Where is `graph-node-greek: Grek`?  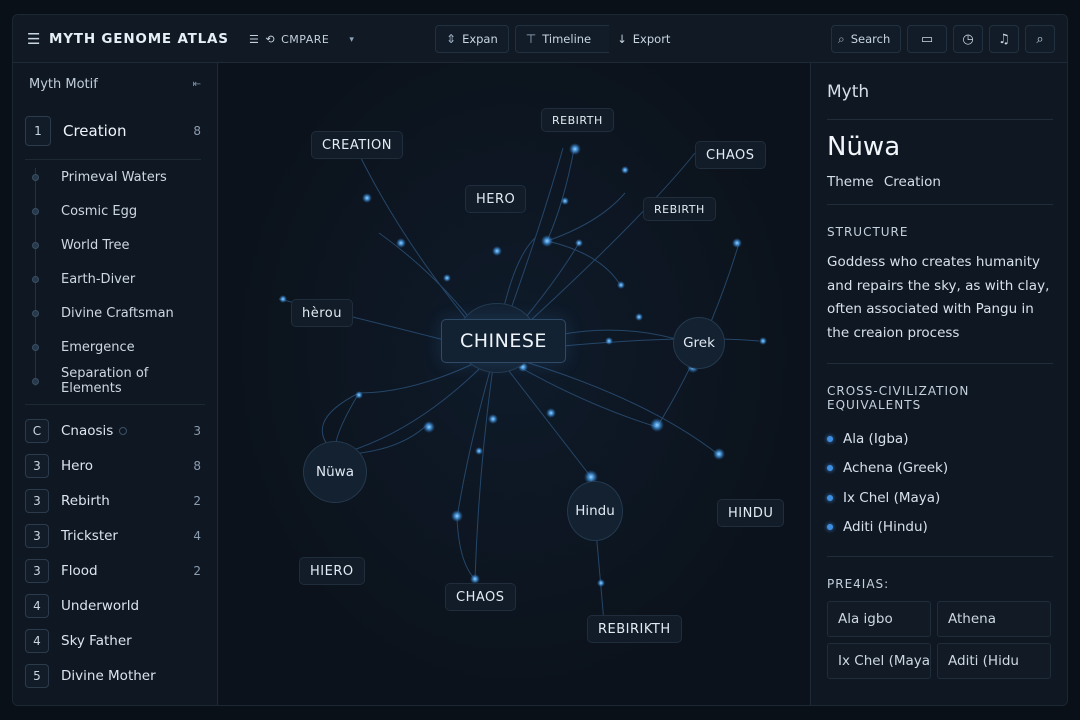 graph-node-greek: Grek is located at coordinates (699, 343).